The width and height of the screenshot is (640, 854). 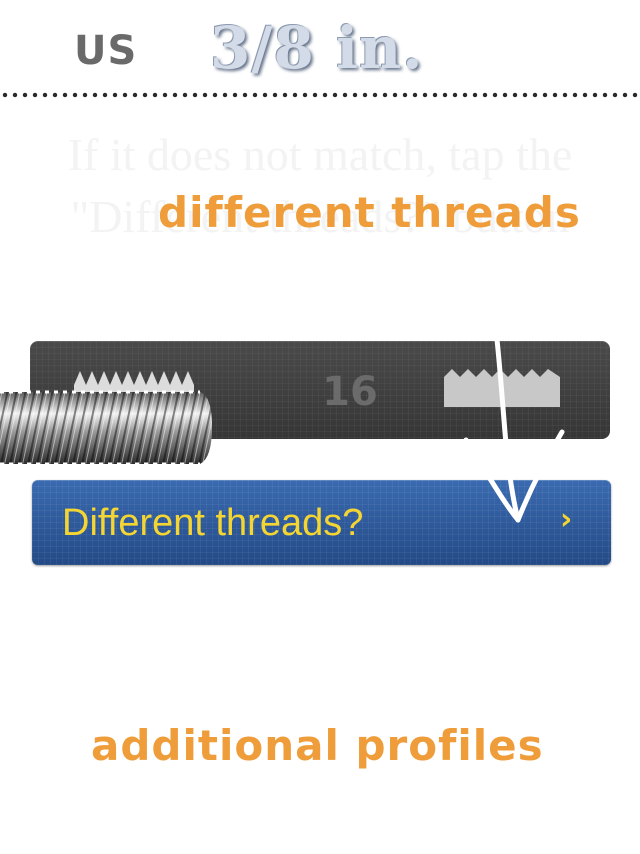 I want to click on chevron-right-icon: ›, so click(x=566, y=519).